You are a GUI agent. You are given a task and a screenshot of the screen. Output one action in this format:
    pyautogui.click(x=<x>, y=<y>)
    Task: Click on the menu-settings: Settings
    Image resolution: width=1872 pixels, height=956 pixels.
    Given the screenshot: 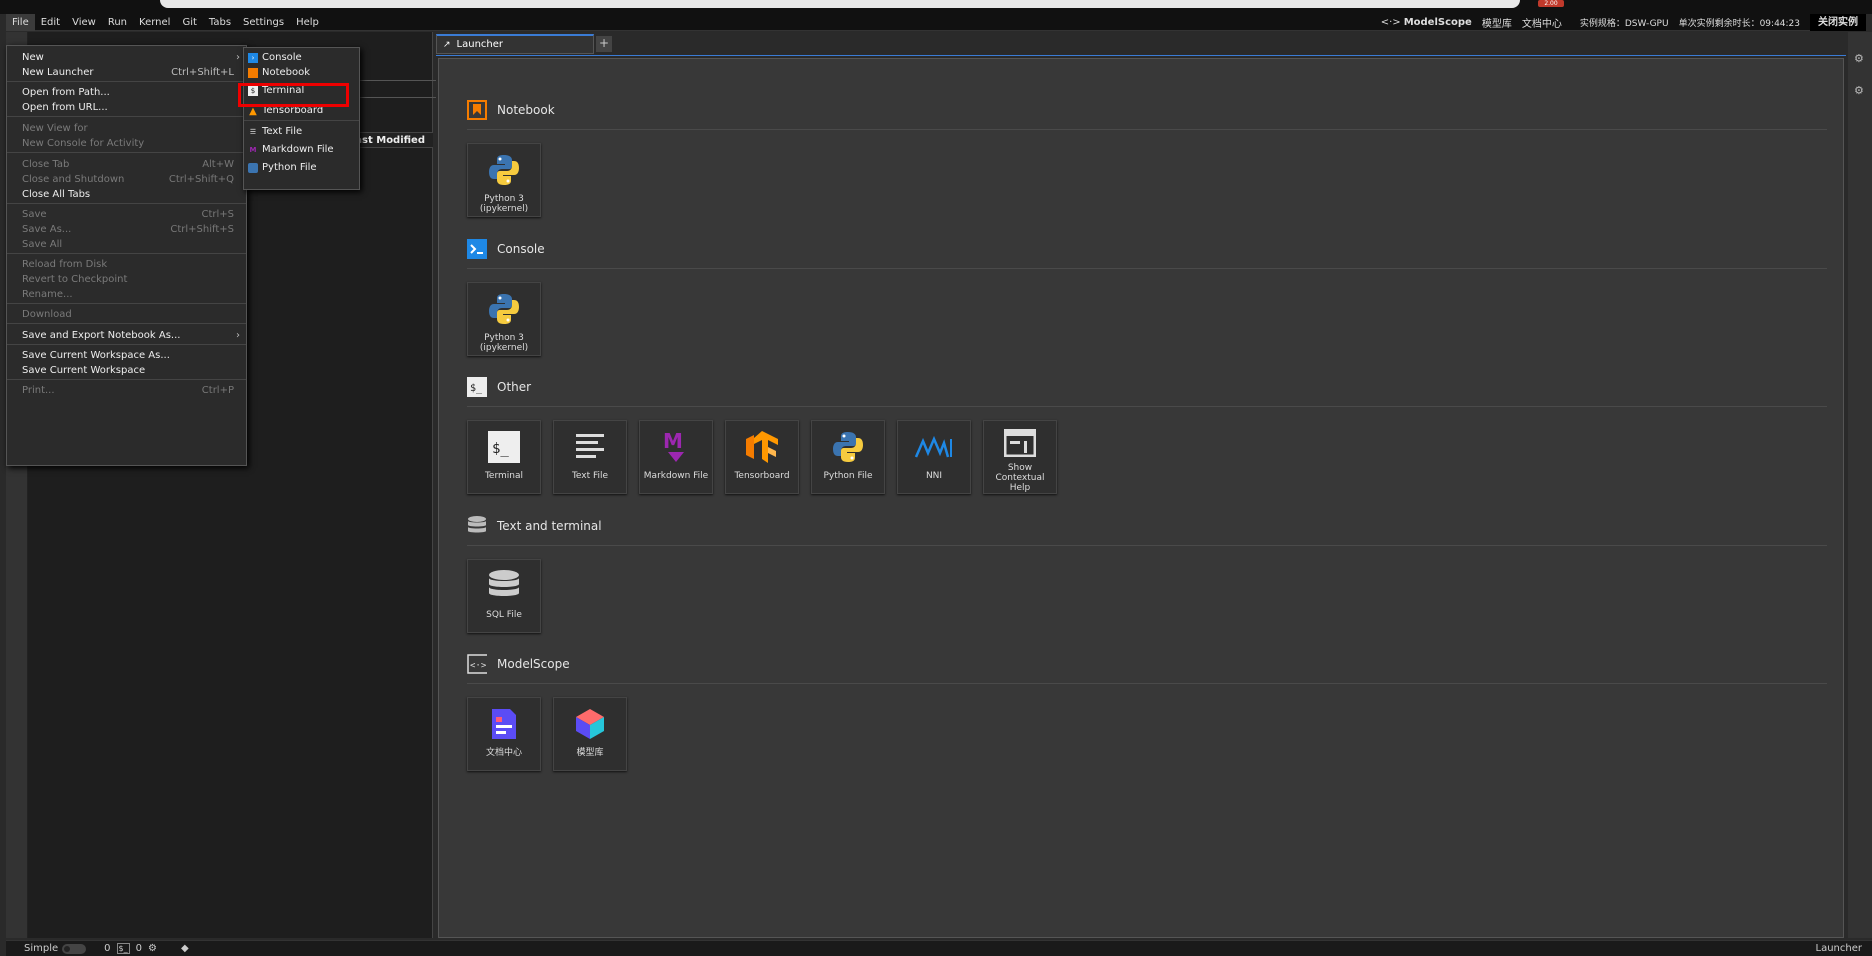 What is the action you would take?
    pyautogui.click(x=263, y=22)
    